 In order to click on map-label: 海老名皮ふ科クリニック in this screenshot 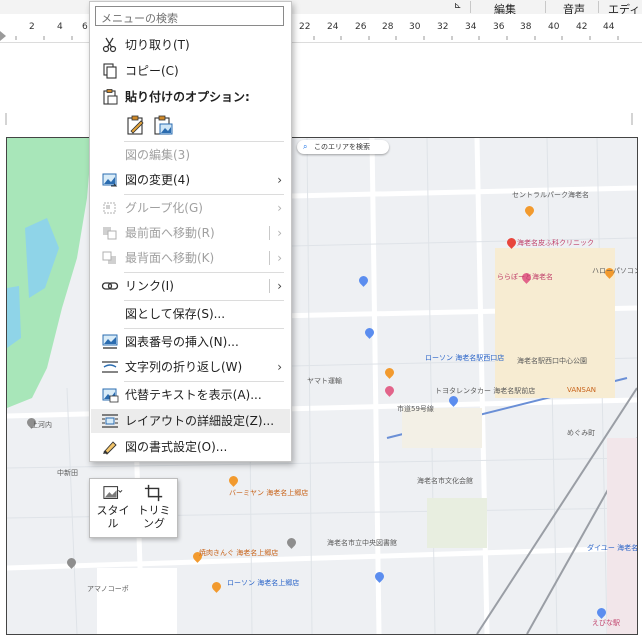, I will do `click(555, 243)`.